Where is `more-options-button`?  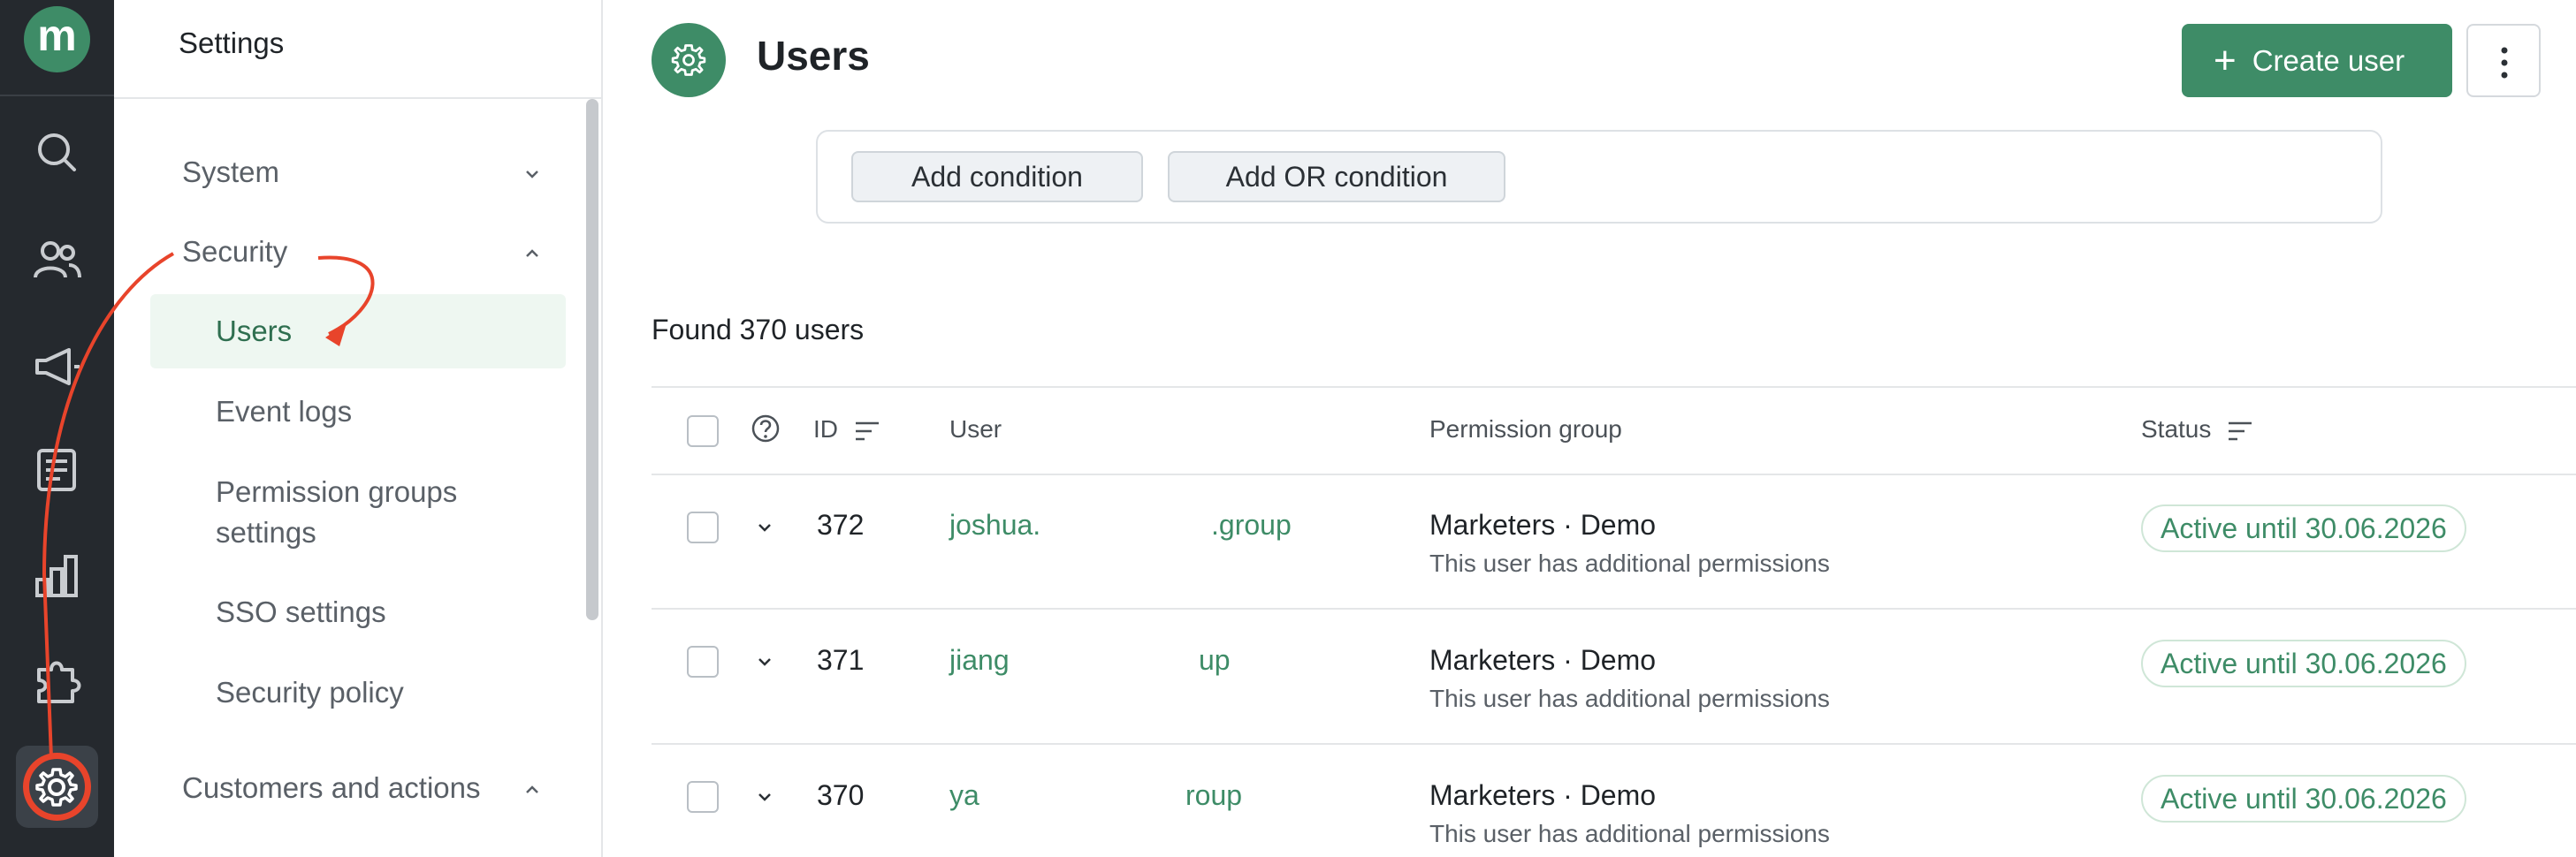
more-options-button is located at coordinates (2503, 60).